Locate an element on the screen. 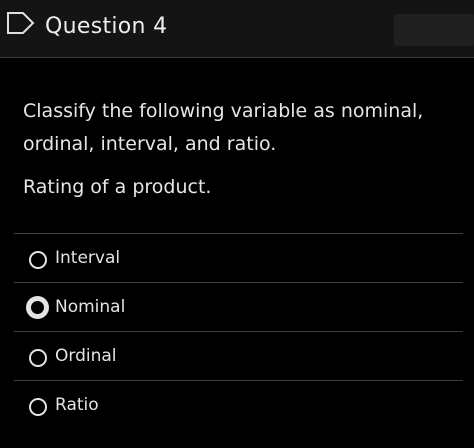 The height and width of the screenshot is (448, 474). option-label: Ratio is located at coordinates (77, 405).